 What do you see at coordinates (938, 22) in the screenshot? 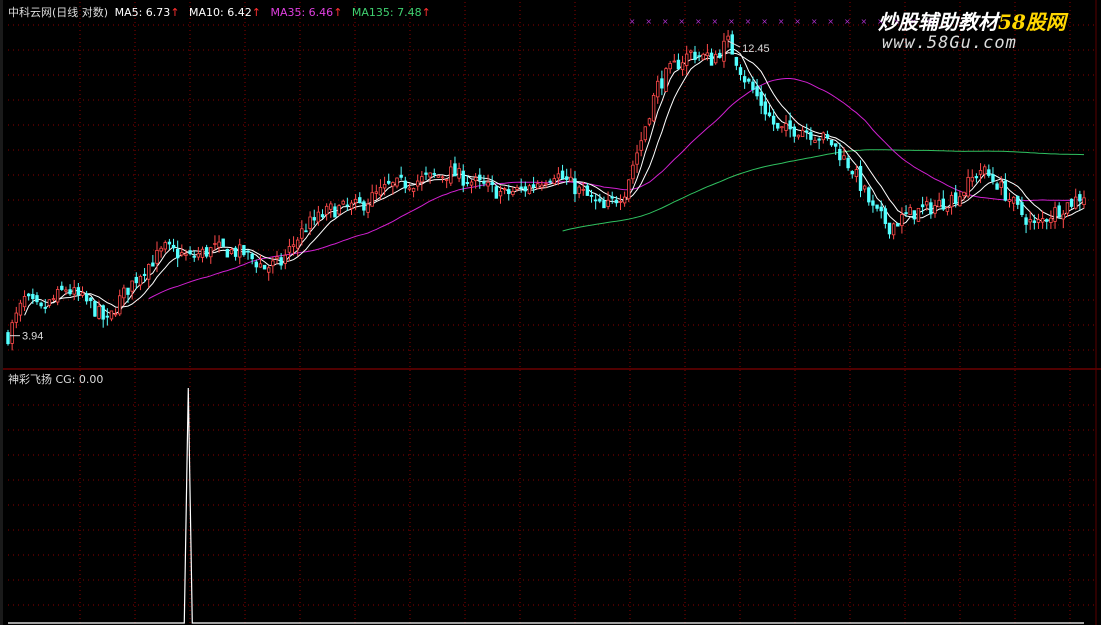
I see `watermark-cn: 炒股辅助教材` at bounding box center [938, 22].